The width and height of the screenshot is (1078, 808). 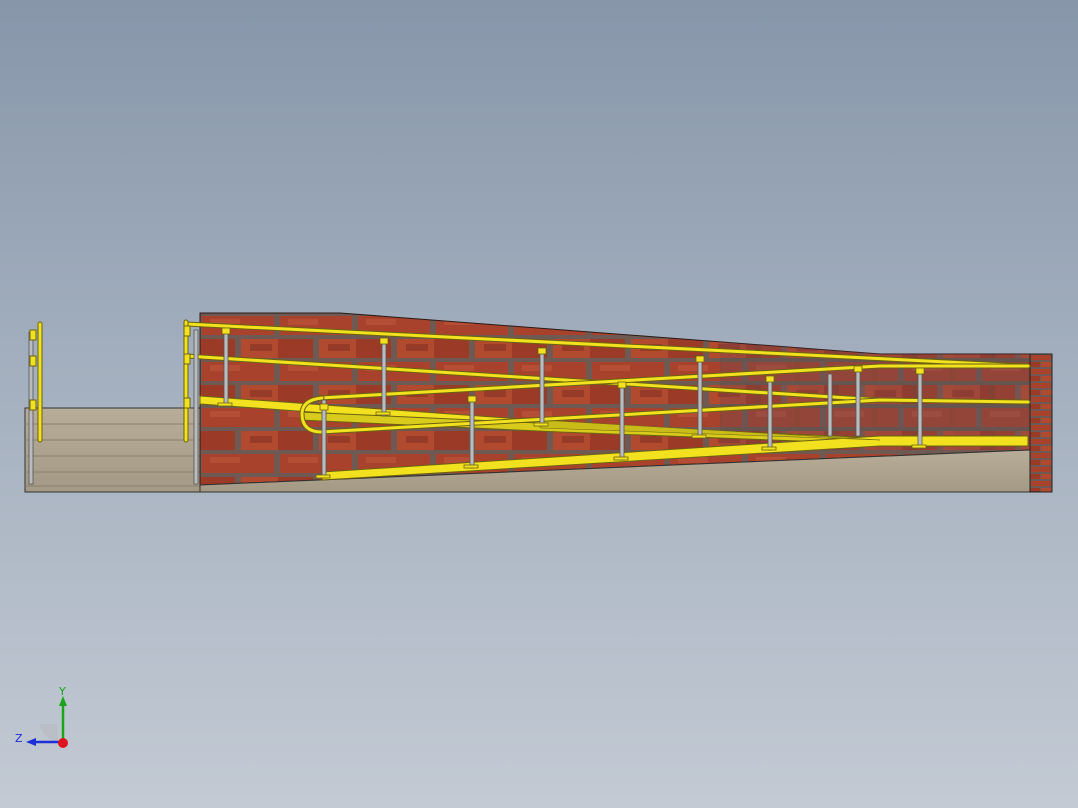 What do you see at coordinates (41, 716) in the screenshot?
I see `orientation-triad: Y Z` at bounding box center [41, 716].